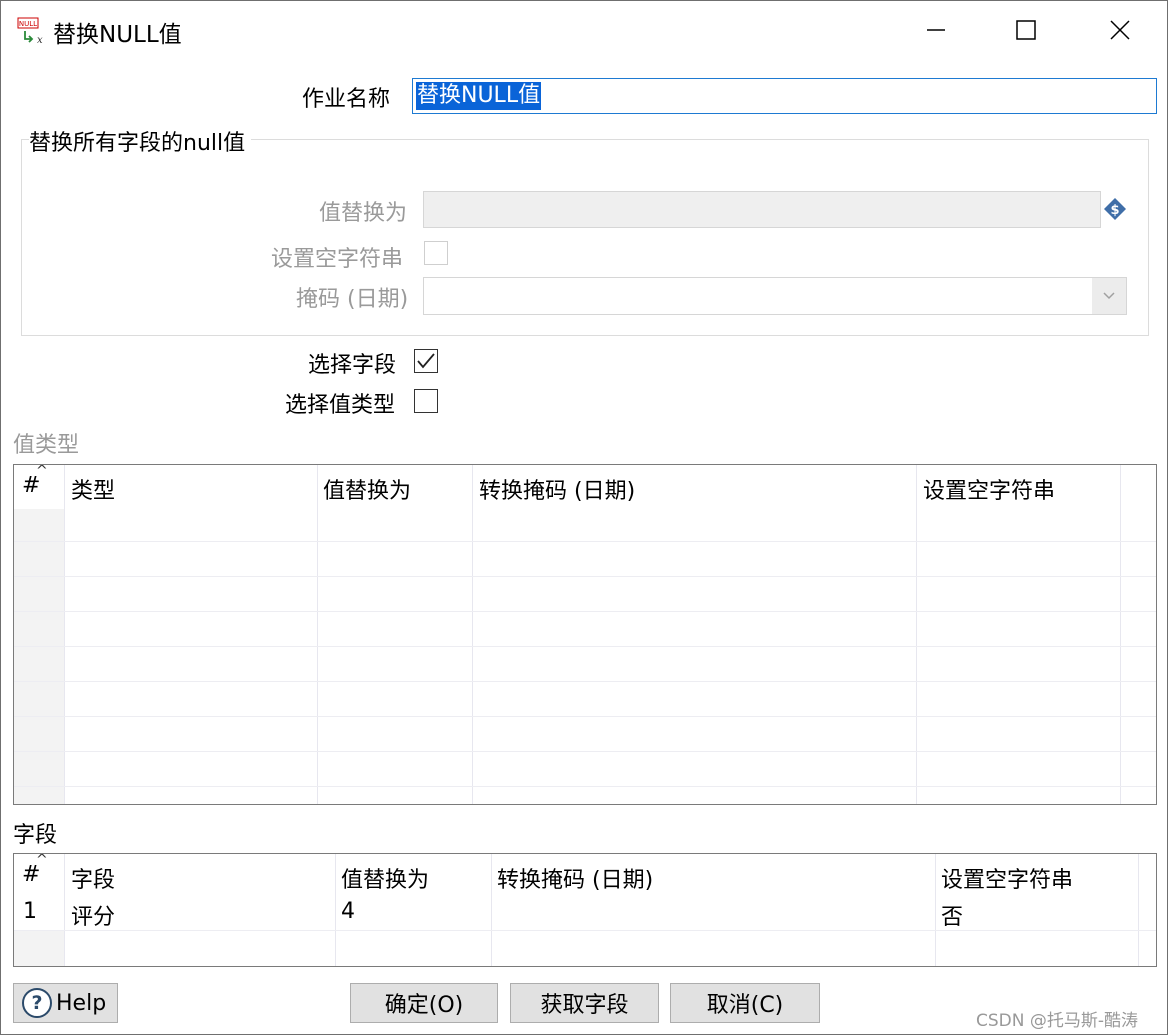  What do you see at coordinates (30, 911) in the screenshot?
I see `row-number-cell: 1` at bounding box center [30, 911].